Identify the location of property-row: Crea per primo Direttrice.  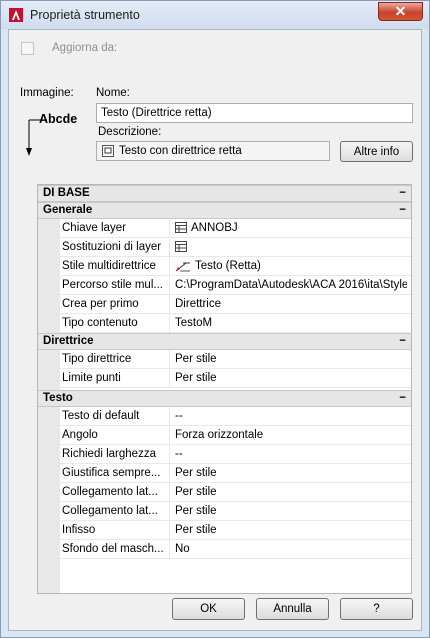
(224, 304).